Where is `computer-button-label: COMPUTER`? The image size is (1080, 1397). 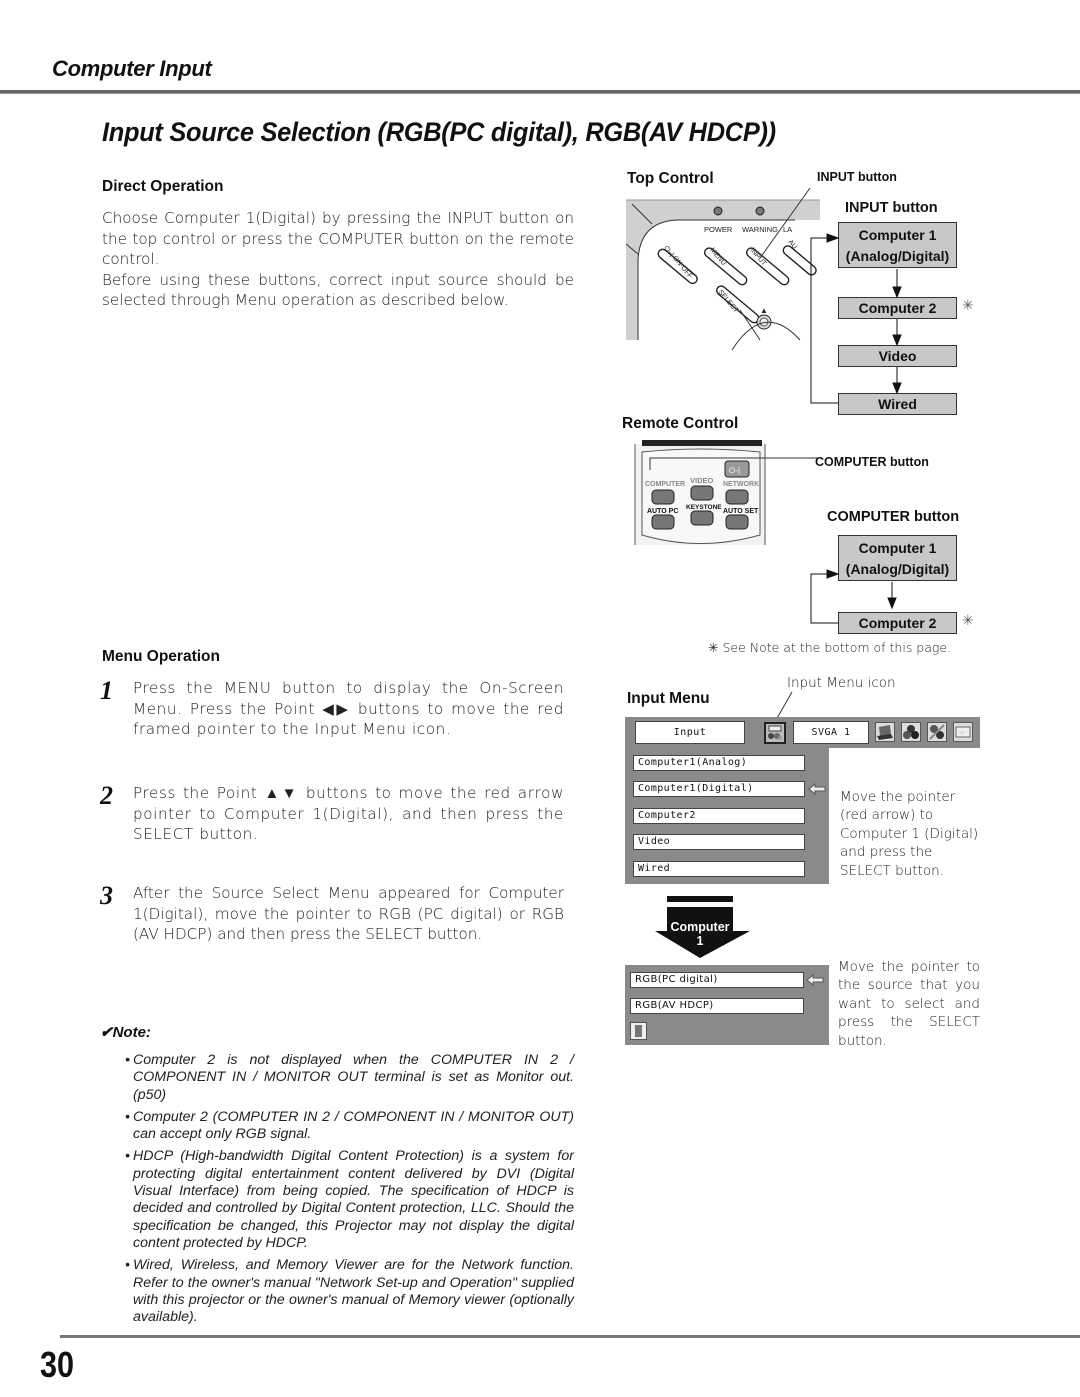 computer-button-label: COMPUTER is located at coordinates (665, 484).